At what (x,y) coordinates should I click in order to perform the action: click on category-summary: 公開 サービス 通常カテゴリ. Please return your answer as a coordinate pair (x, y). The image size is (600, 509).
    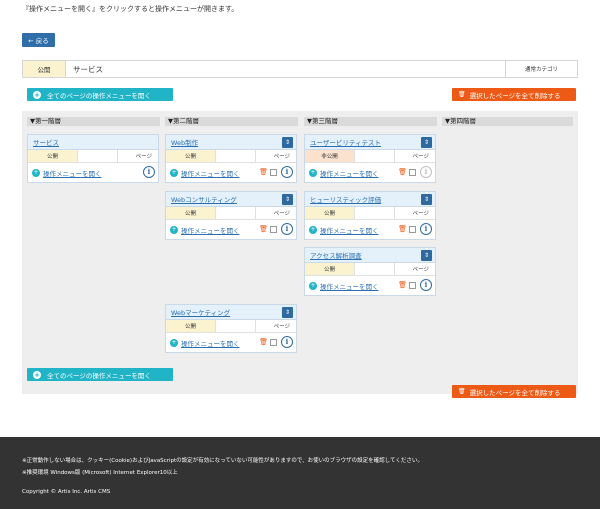
    Looking at the image, I should click on (300, 69).